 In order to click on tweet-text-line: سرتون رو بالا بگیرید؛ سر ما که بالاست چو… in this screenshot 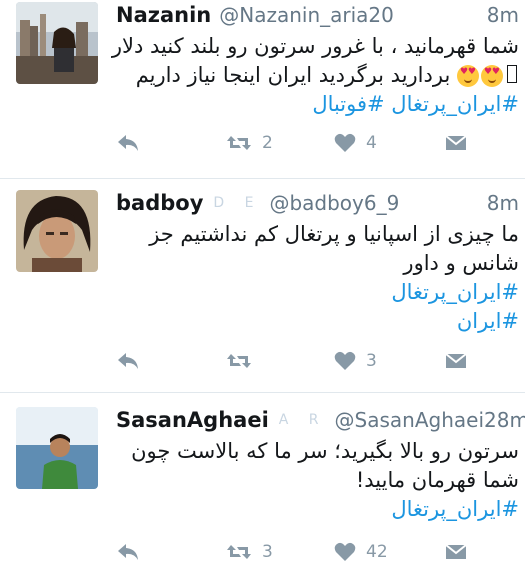, I will do `click(325, 451)`.